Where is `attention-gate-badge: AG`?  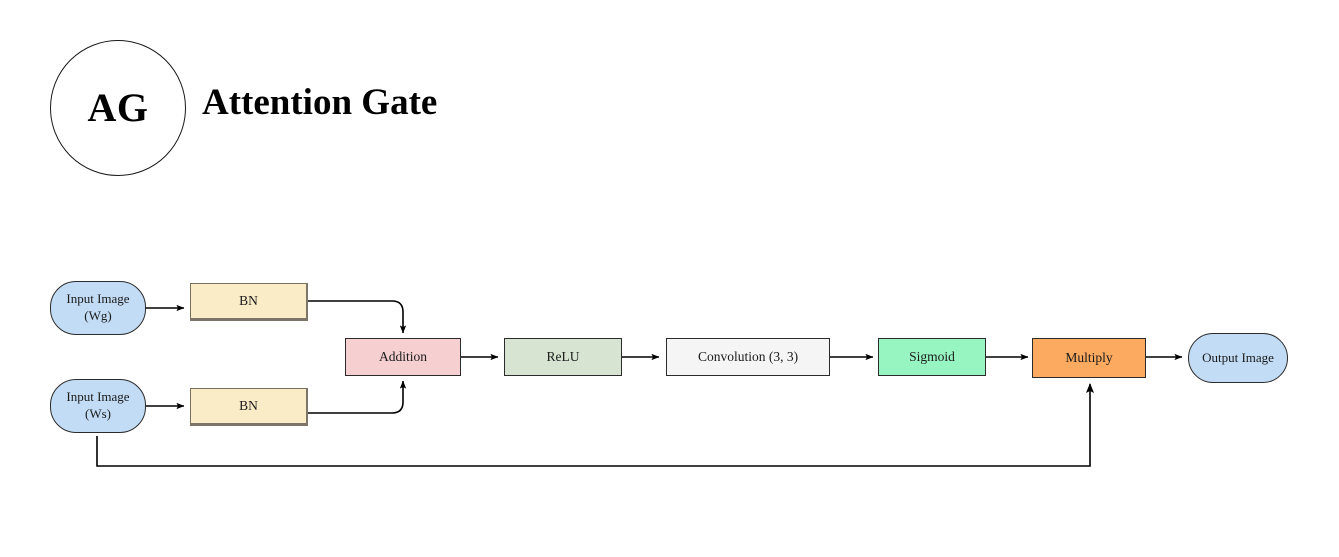
attention-gate-badge: AG is located at coordinates (118, 108).